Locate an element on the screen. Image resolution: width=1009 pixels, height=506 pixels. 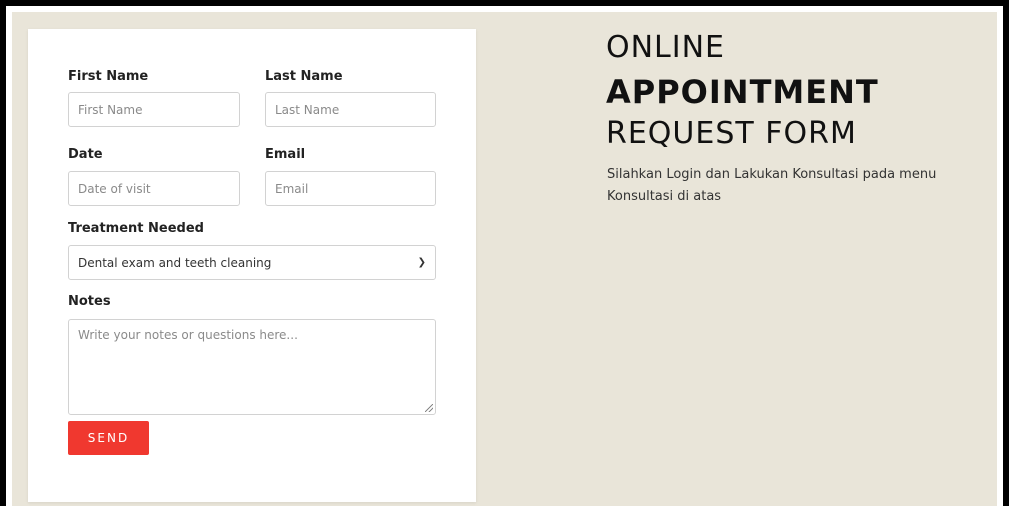
chevron-down-icon: ❯ is located at coordinates (421, 262).